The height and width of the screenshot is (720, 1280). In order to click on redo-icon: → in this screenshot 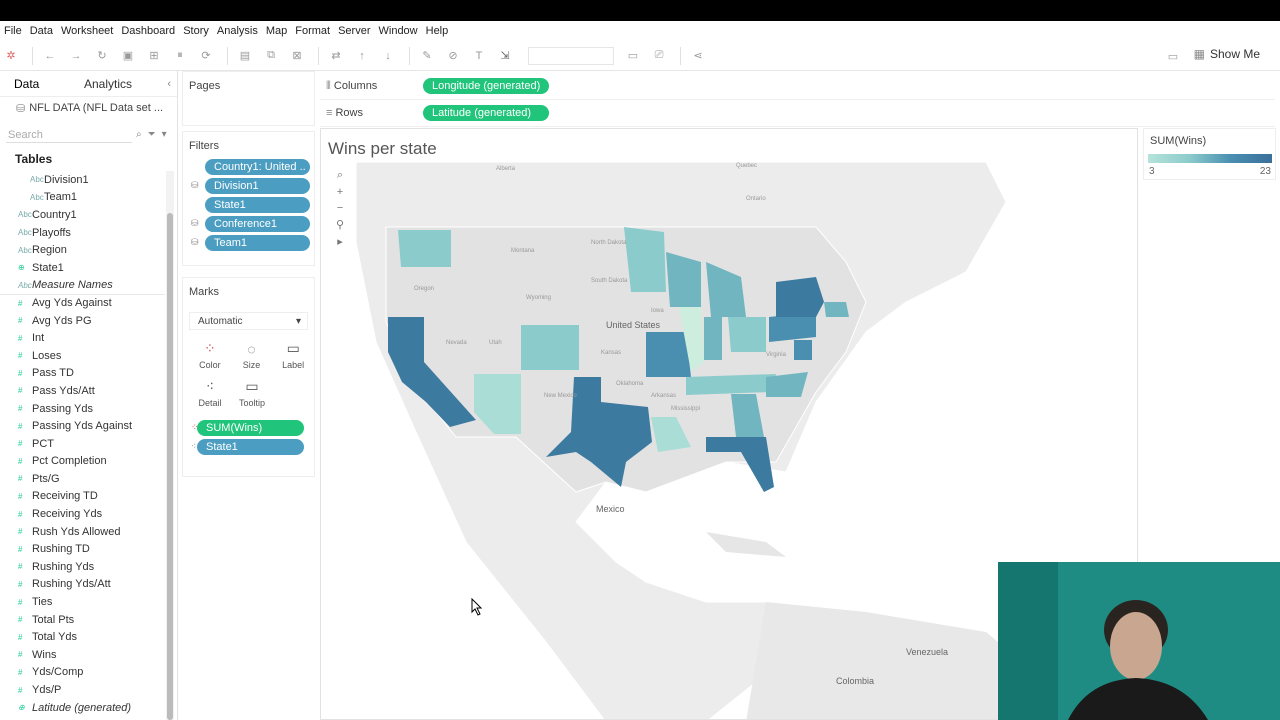, I will do `click(76, 56)`.